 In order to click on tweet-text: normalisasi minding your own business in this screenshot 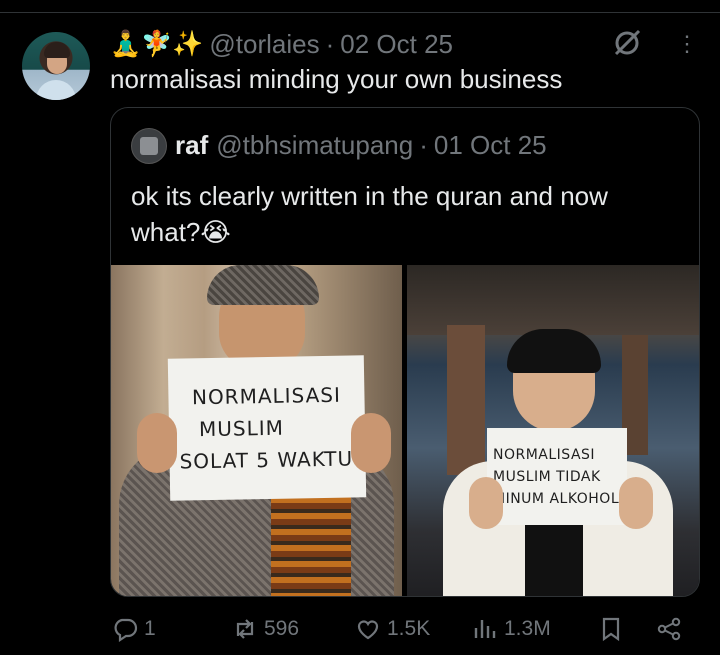, I will do `click(336, 79)`.